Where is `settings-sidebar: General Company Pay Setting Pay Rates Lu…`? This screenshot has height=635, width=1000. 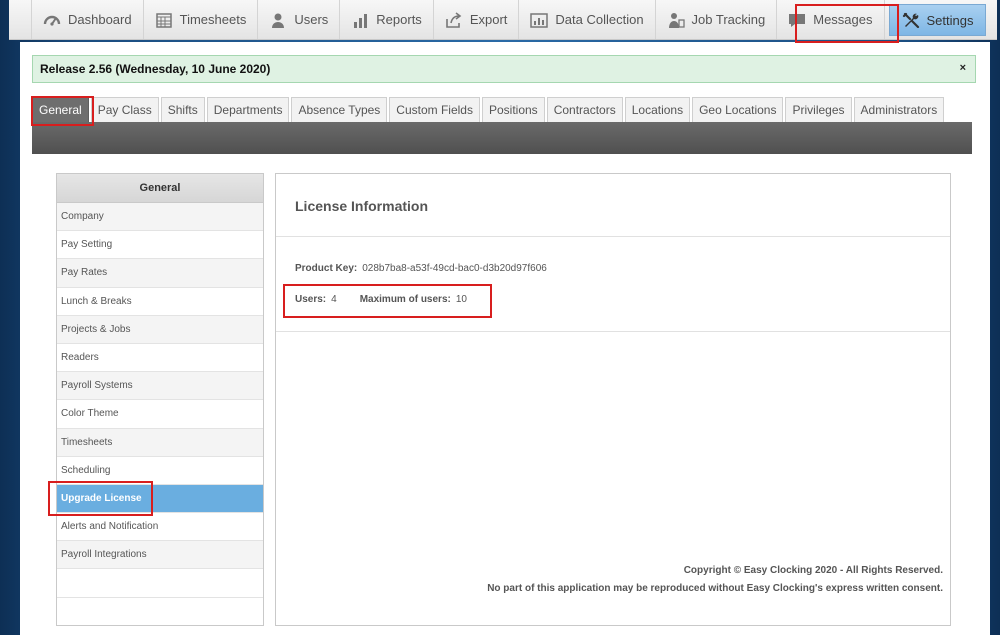
settings-sidebar: General Company Pay Setting Pay Rates Lu… is located at coordinates (160, 399).